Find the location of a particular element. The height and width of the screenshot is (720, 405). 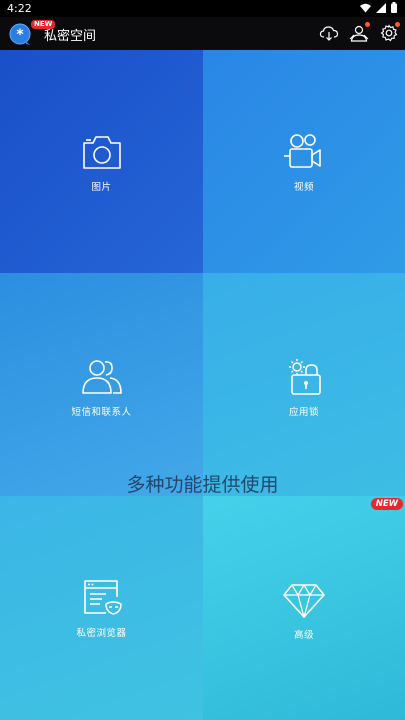

tile-label: 高级 is located at coordinates (303, 635).